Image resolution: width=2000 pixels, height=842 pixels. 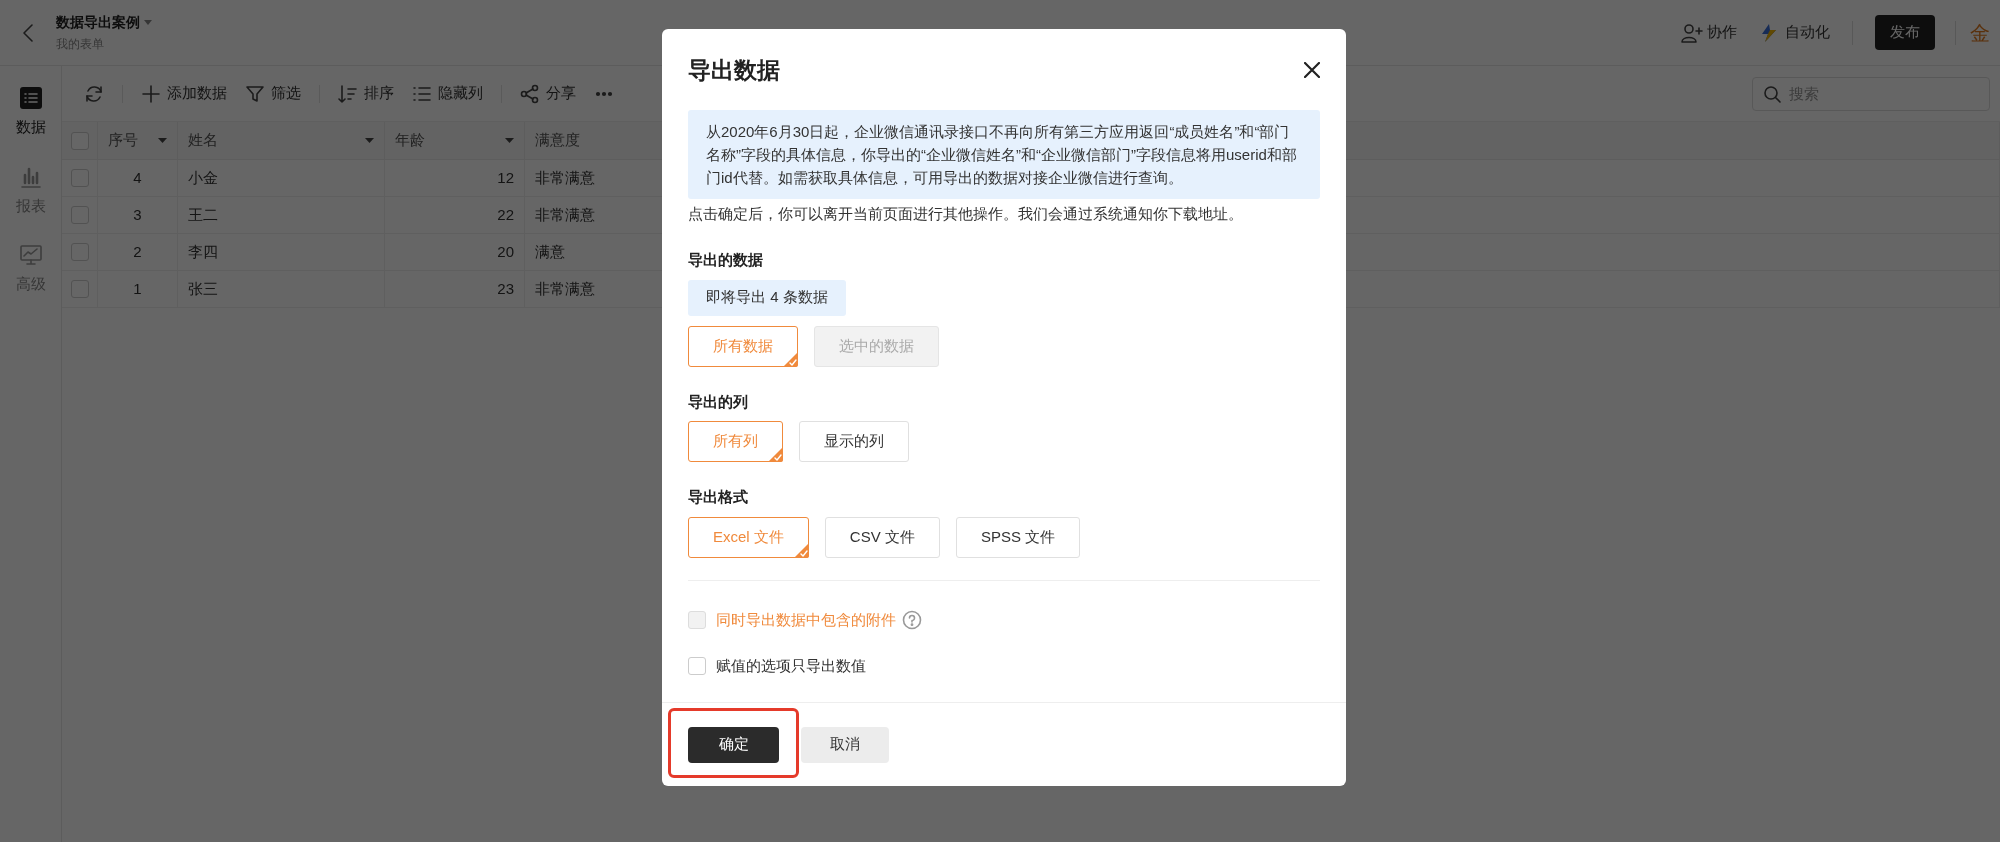 I want to click on option-button: 所有列, so click(x=735, y=441).